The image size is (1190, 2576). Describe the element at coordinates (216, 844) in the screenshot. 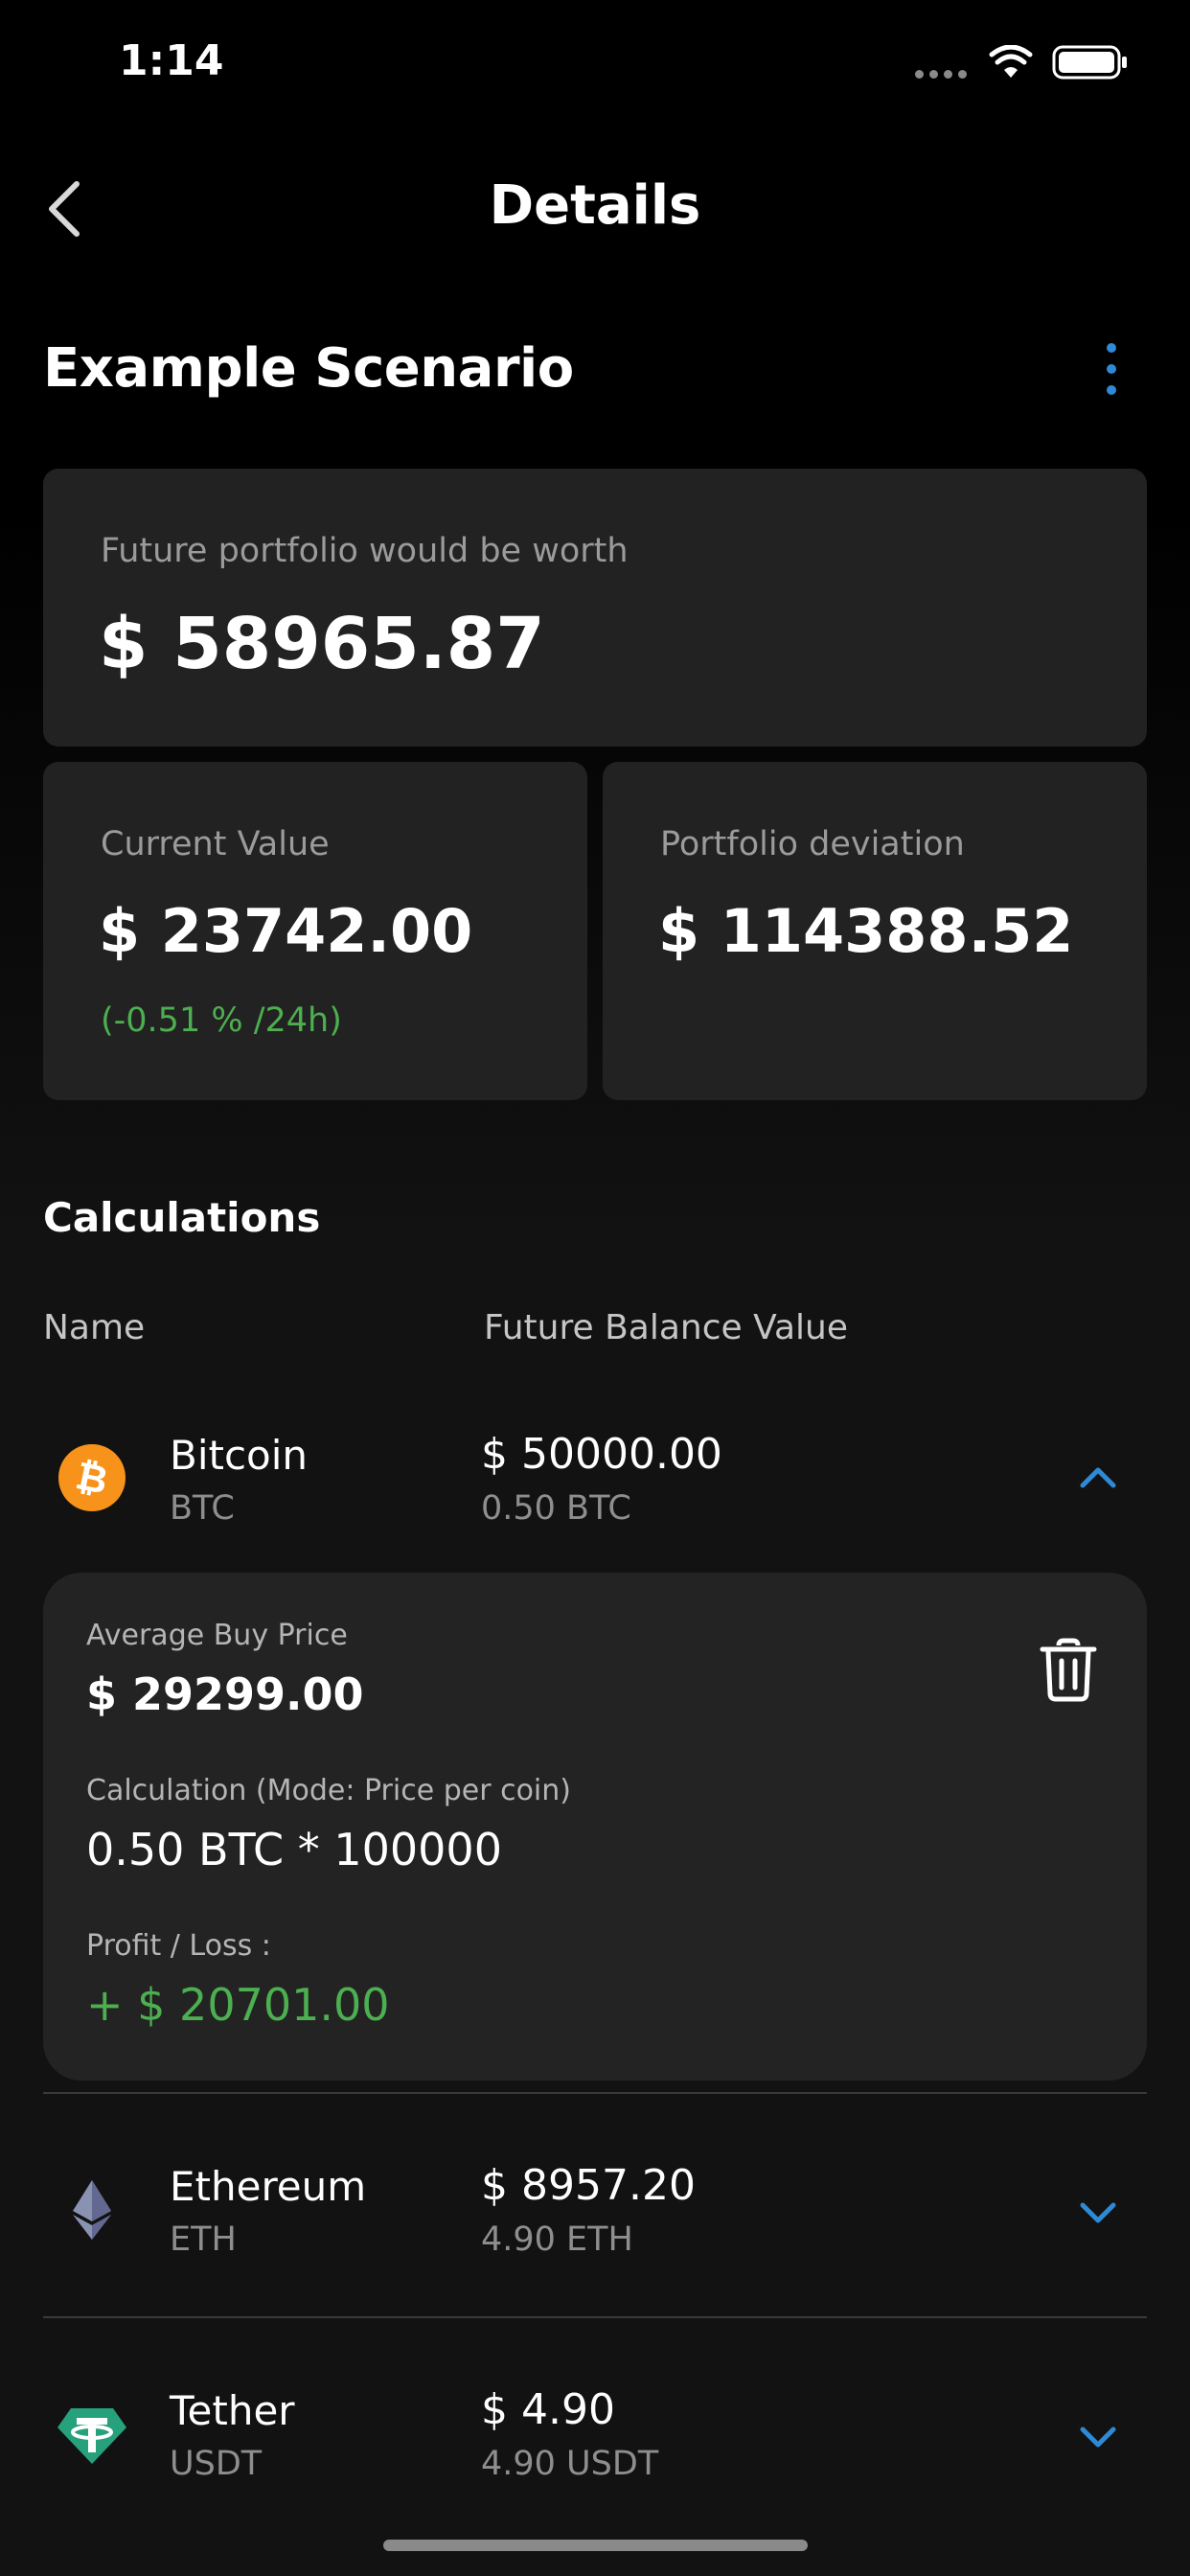

I see `current-value-label: Current Value` at that location.